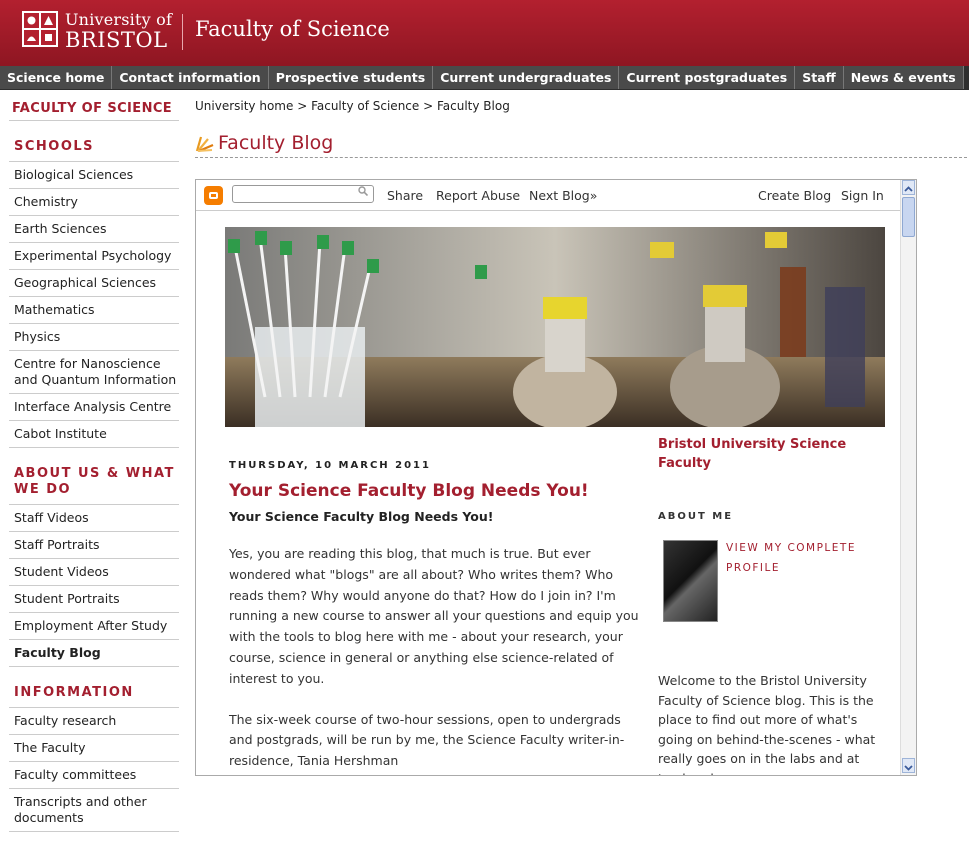 This screenshot has height=855, width=969. I want to click on nav-prospective-students: Prospective students, so click(351, 77).